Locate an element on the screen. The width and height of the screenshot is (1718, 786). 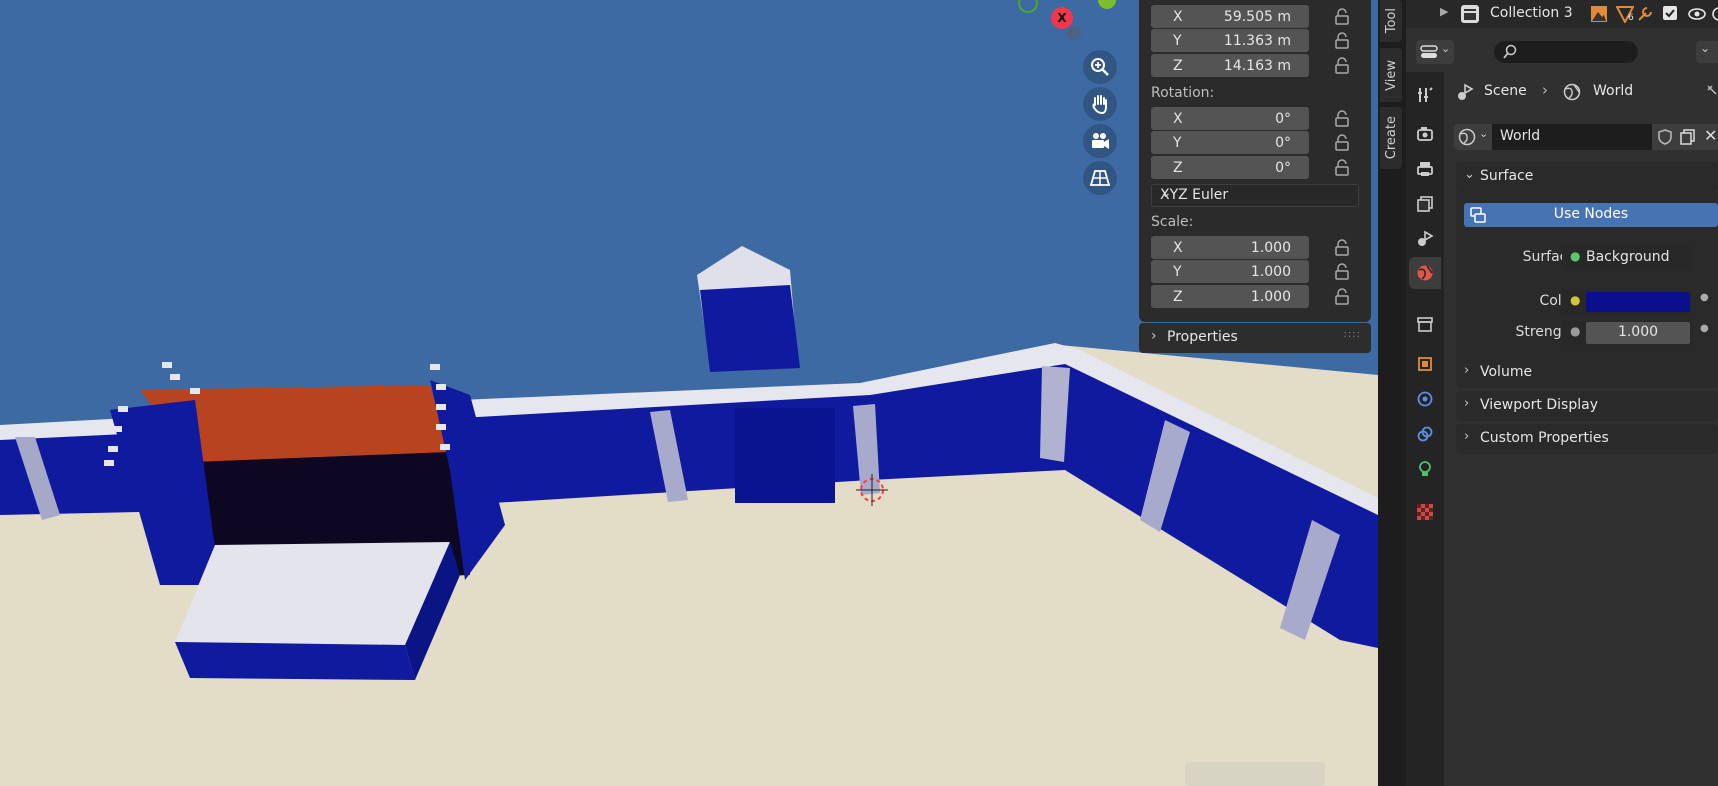
volume-panel-title: Volume is located at coordinates (1506, 372).